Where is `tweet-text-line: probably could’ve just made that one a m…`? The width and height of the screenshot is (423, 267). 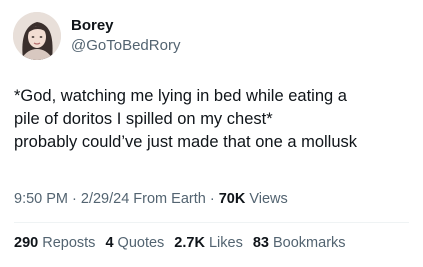 tweet-text-line: probably could’ve just made that one a m… is located at coordinates (186, 142).